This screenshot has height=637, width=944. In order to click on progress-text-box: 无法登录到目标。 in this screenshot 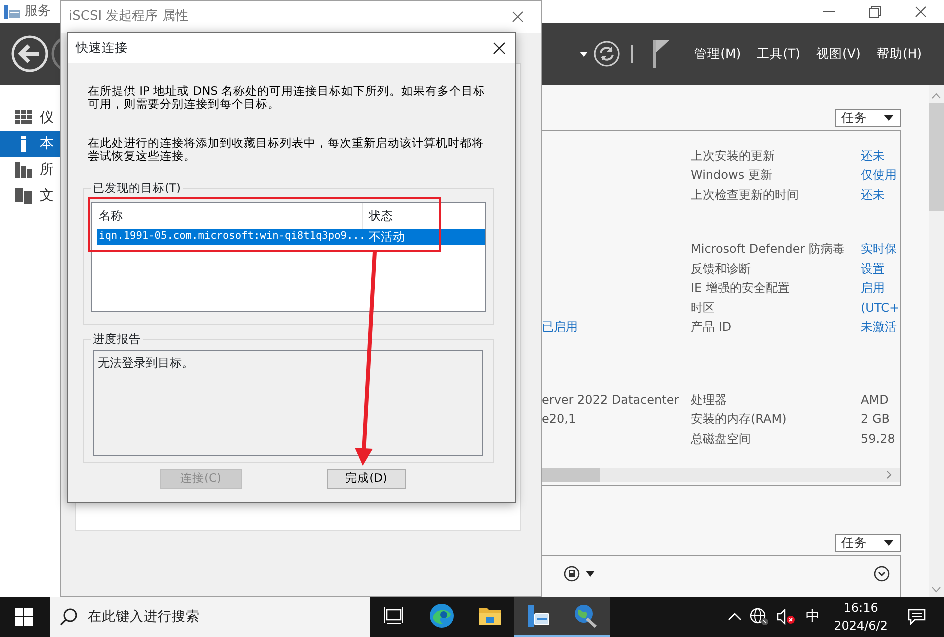, I will do `click(288, 403)`.